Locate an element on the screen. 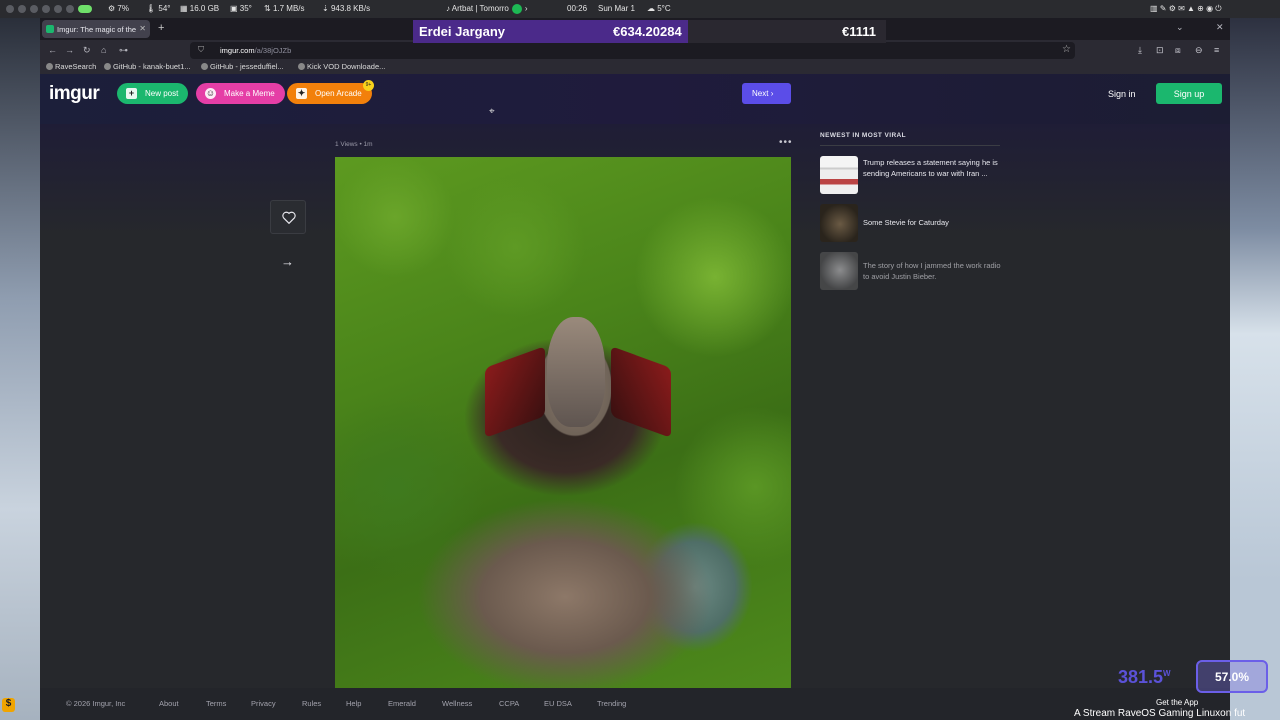 The image size is (1280, 720). stage-wing-left is located at coordinates (515, 392).